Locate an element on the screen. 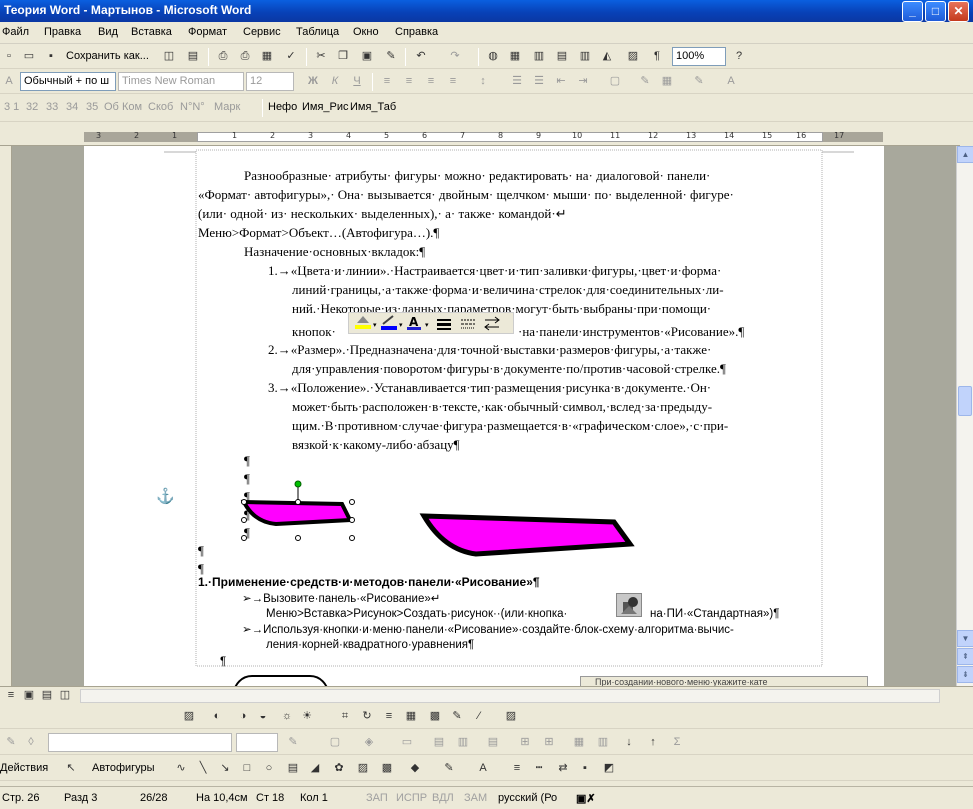 The height and width of the screenshot is (809, 973). research-book-icon: ▦ is located at coordinates (267, 57).